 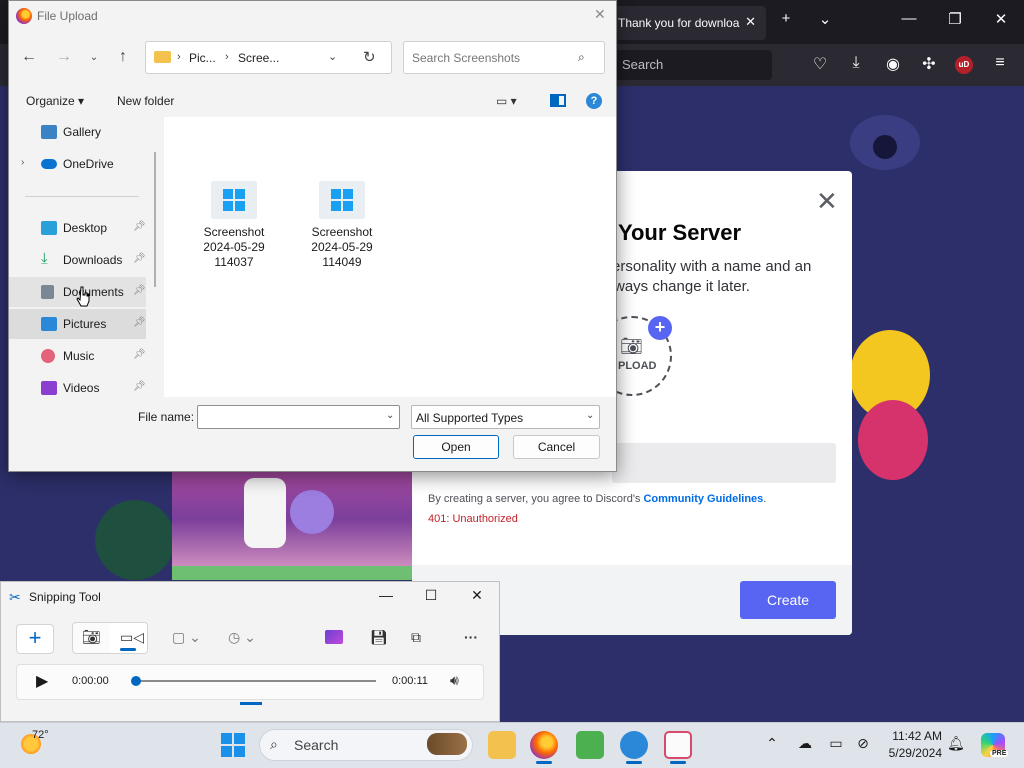 I want to click on file-item: Screenshot 2024-05-29 114037, so click(x=234, y=225).